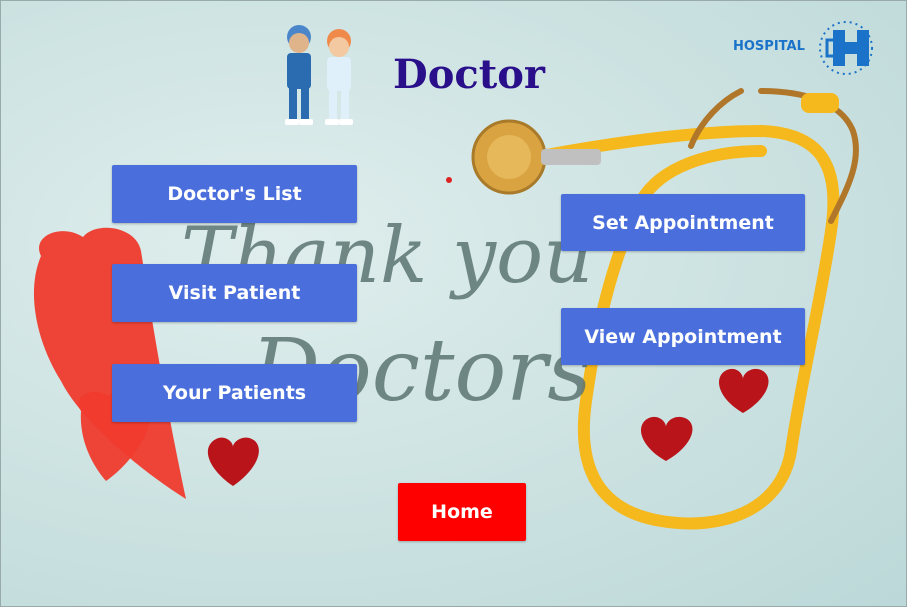 This screenshot has height=607, width=907. I want to click on doctors-illustration, so click(319, 75).